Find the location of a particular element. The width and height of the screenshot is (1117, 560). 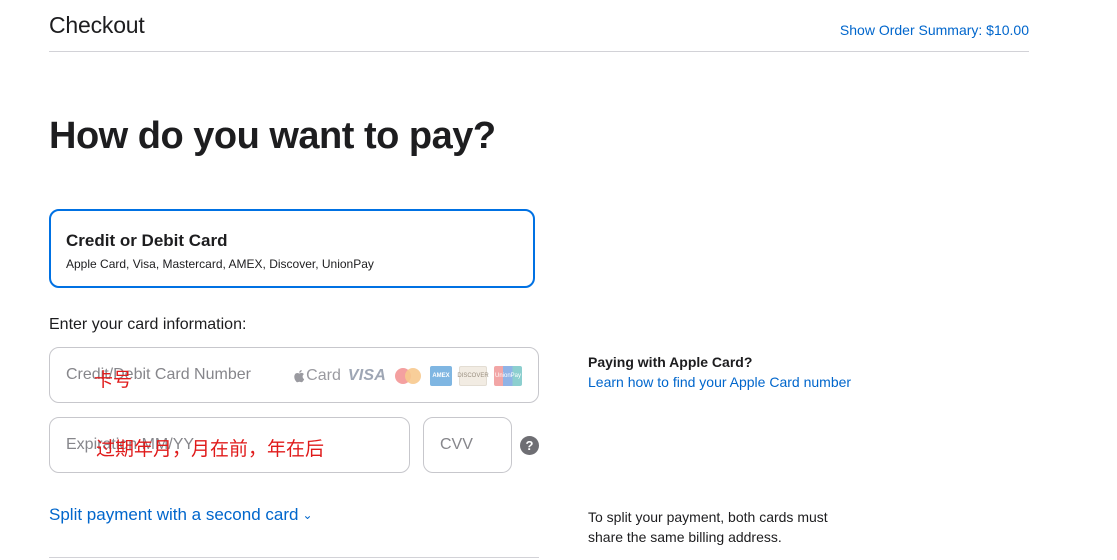

mastercard-logo is located at coordinates (408, 376).